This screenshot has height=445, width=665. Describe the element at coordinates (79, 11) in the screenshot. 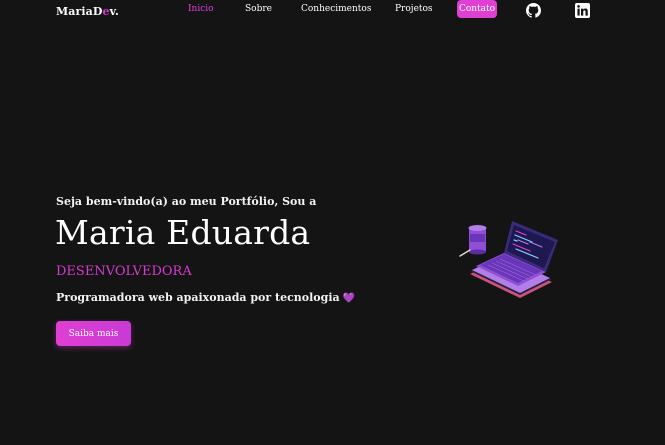

I see `logo-main: MariaD` at that location.